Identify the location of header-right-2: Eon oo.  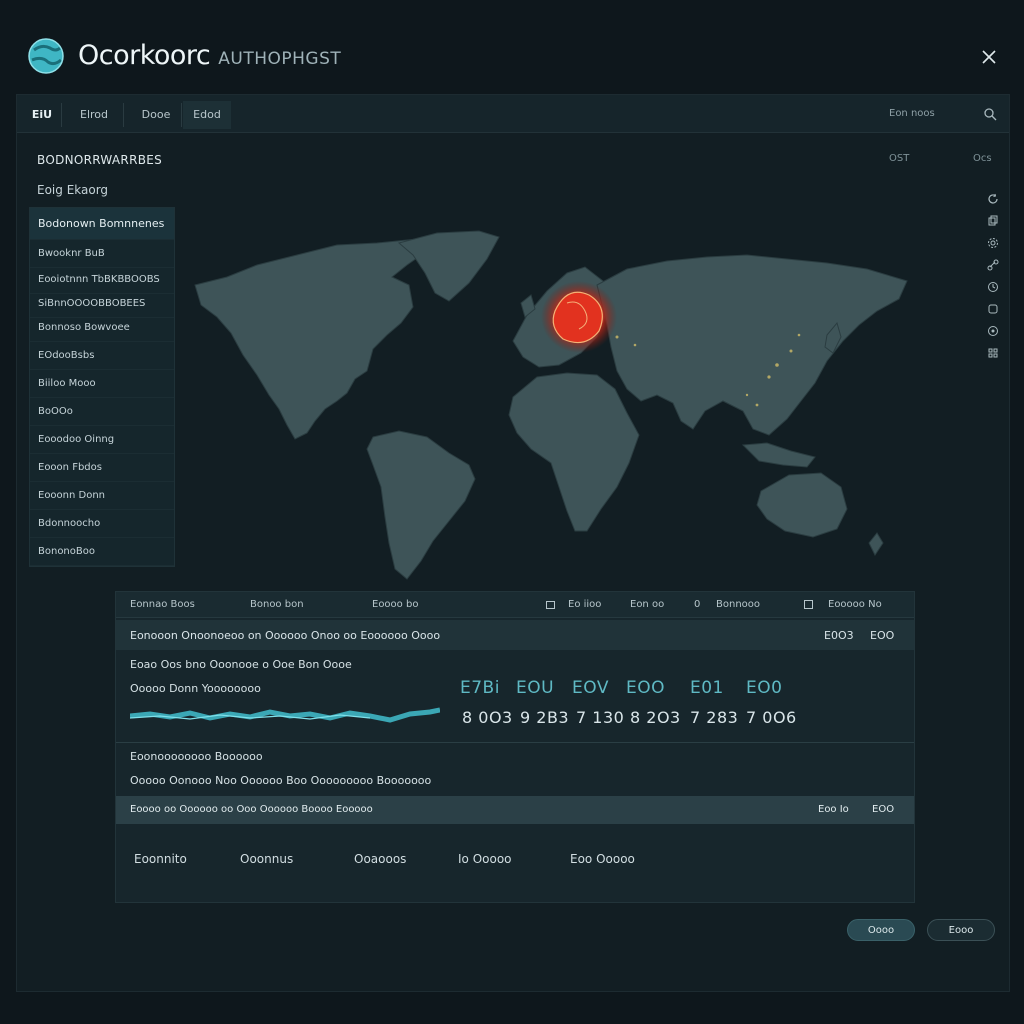
(647, 604).